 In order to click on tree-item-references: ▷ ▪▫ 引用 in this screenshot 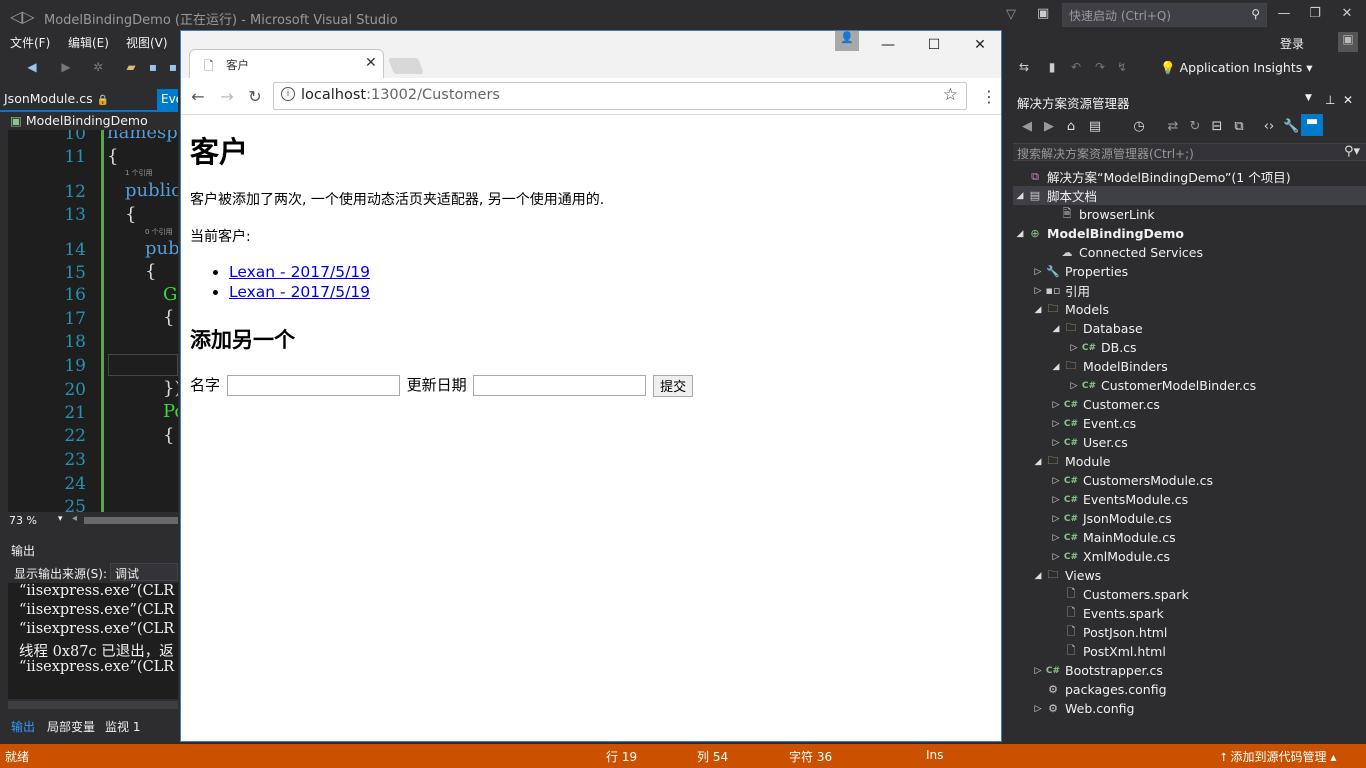, I will do `click(1060, 290)`.